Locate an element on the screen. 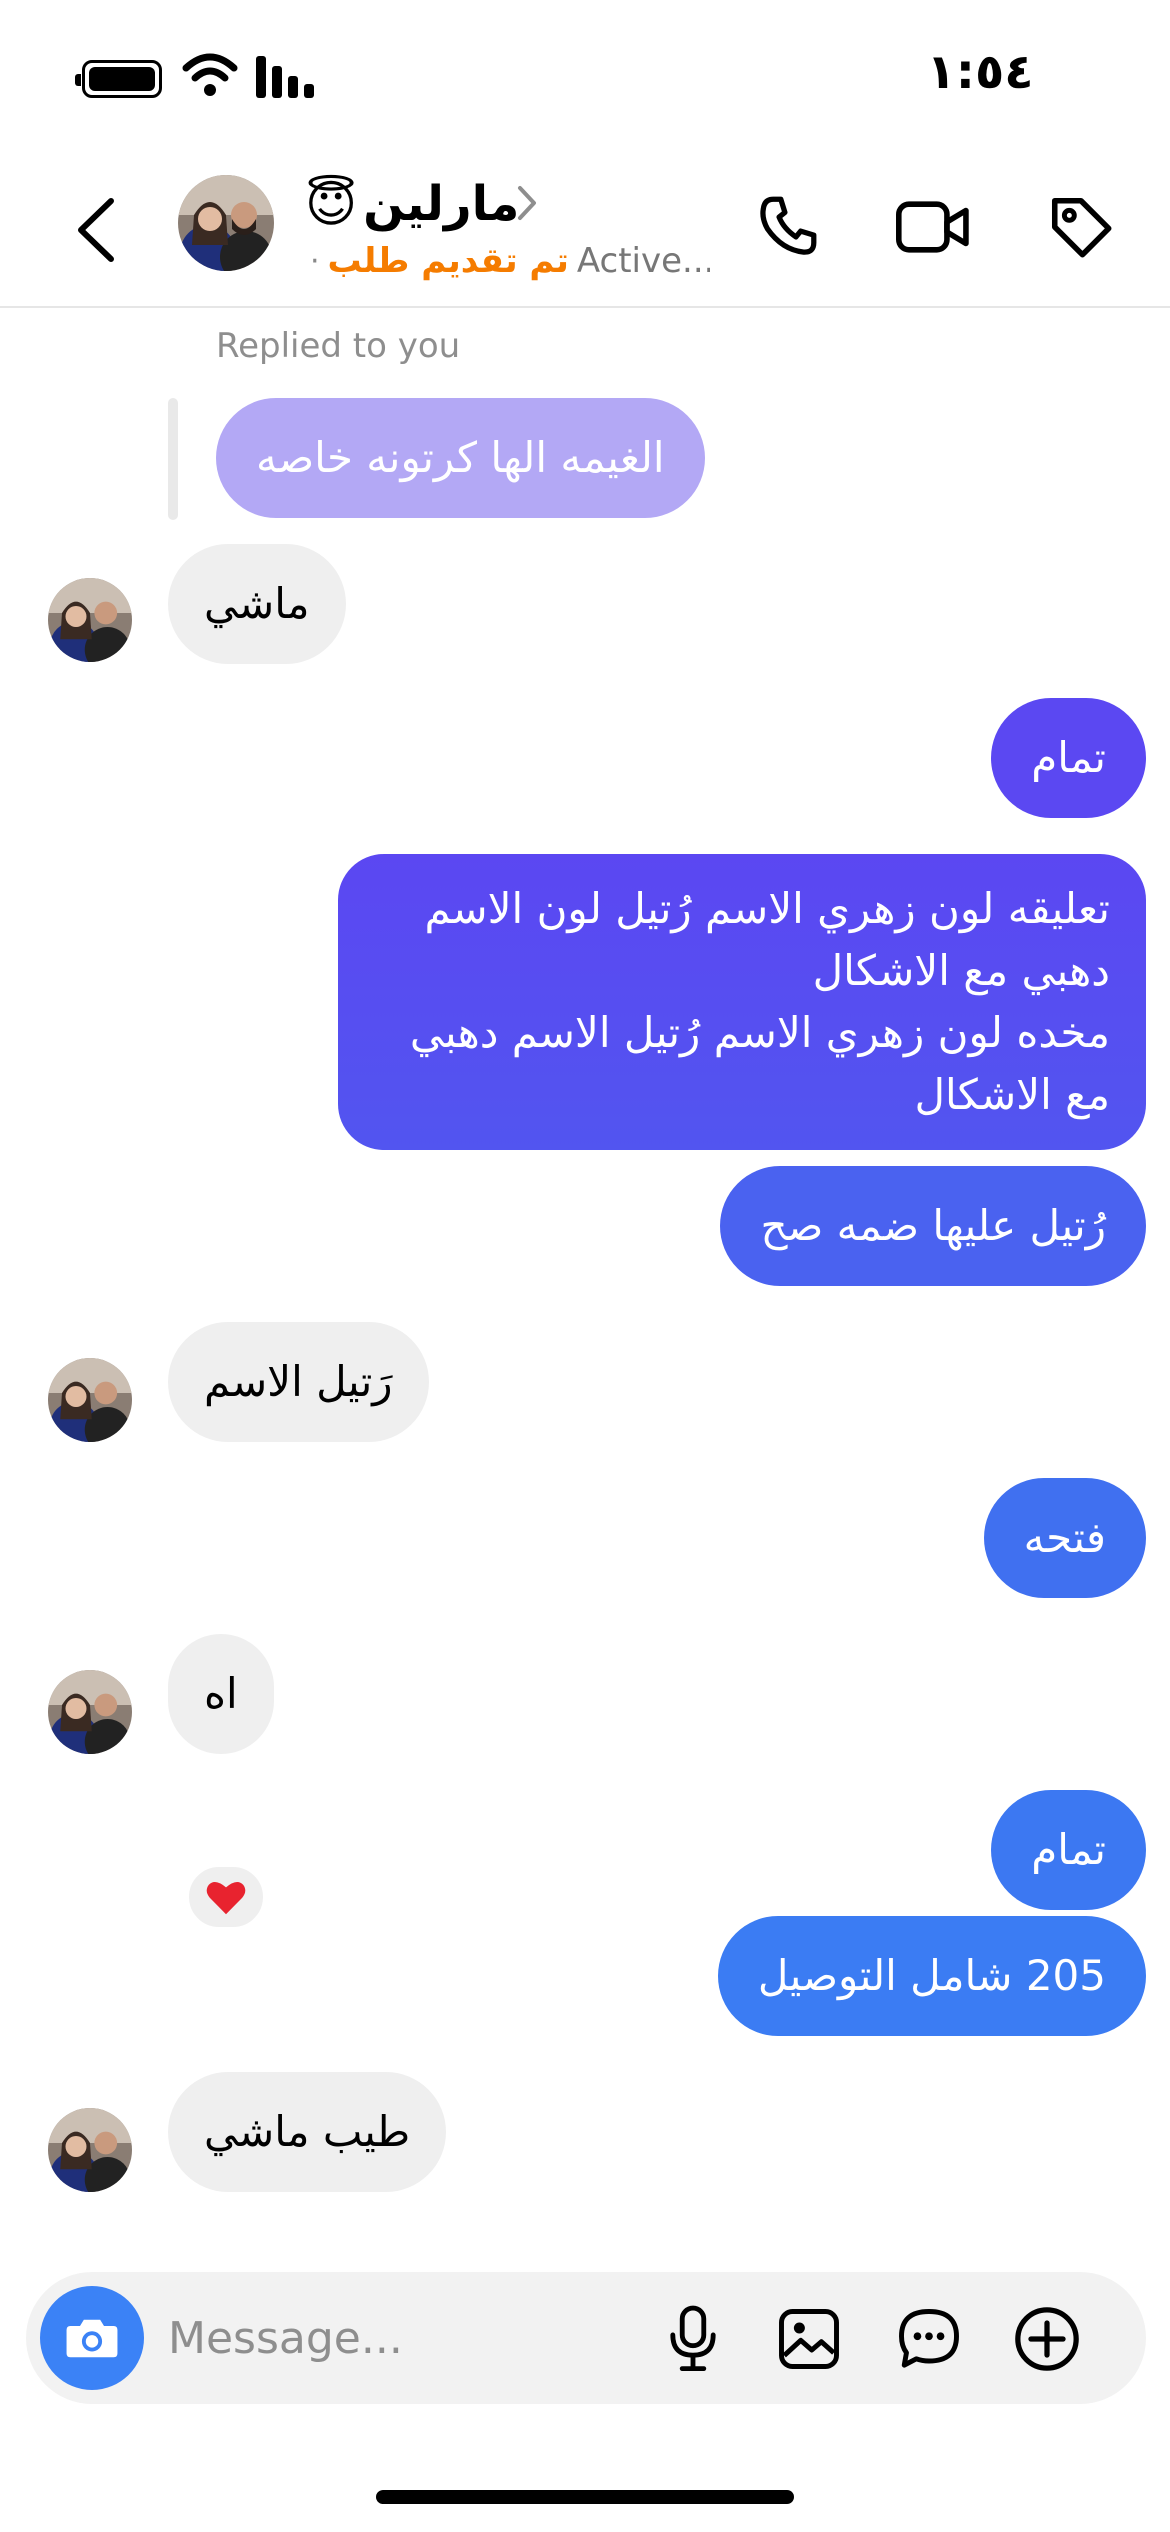 Image resolution: width=1170 pixels, height=2532 pixels. back-button is located at coordinates (95, 230).